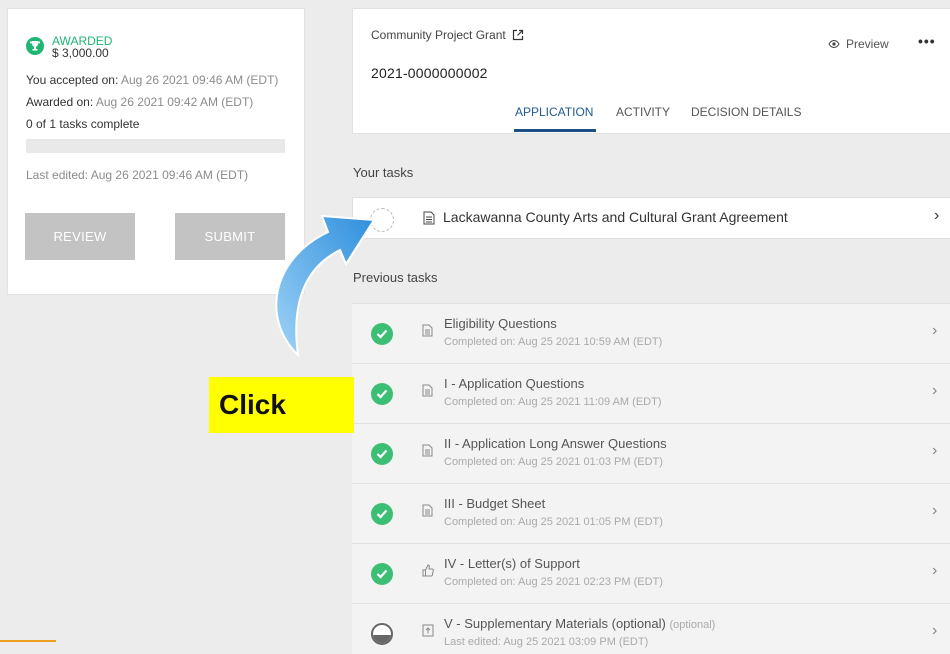  I want to click on task-completed-date: Completed on: Aug 25 2021 11:09 AM (EDT), so click(553, 402).